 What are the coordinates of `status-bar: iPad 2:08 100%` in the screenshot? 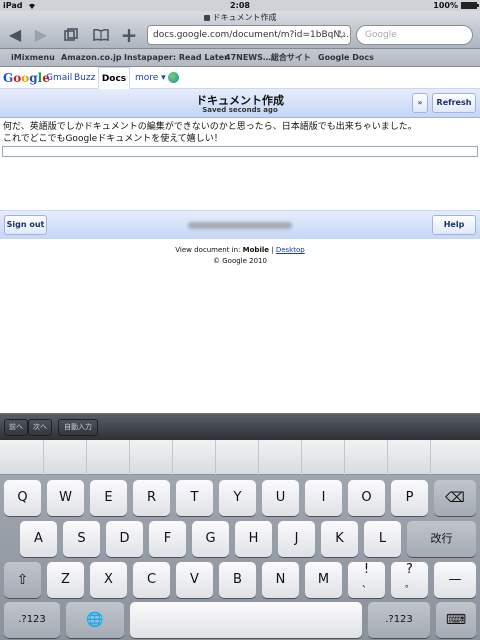 It's located at (240, 5).